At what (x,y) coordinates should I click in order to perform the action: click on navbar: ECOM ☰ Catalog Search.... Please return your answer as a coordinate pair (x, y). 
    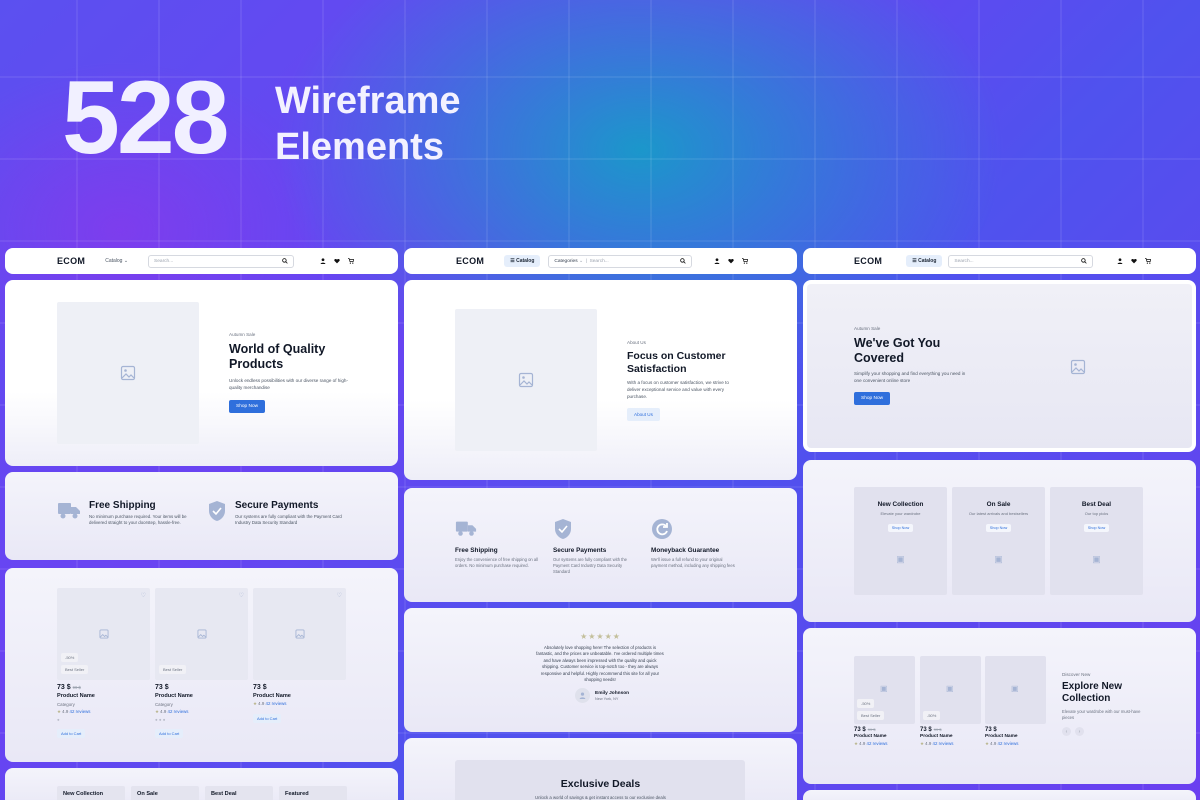
    Looking at the image, I should click on (999, 261).